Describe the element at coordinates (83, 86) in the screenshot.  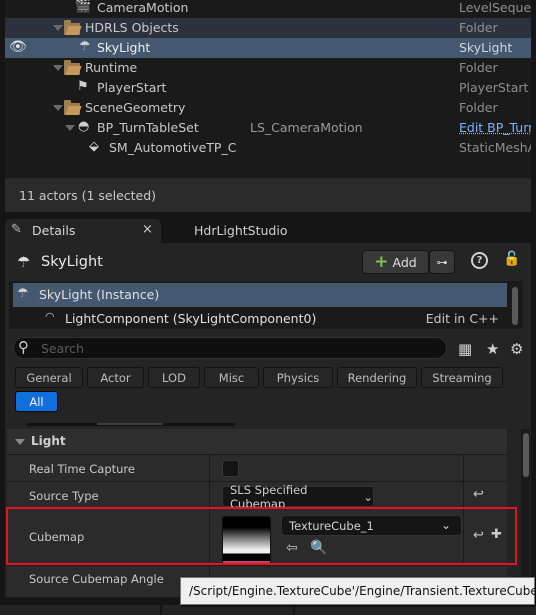
I see `player-start-icon: ⚑` at that location.